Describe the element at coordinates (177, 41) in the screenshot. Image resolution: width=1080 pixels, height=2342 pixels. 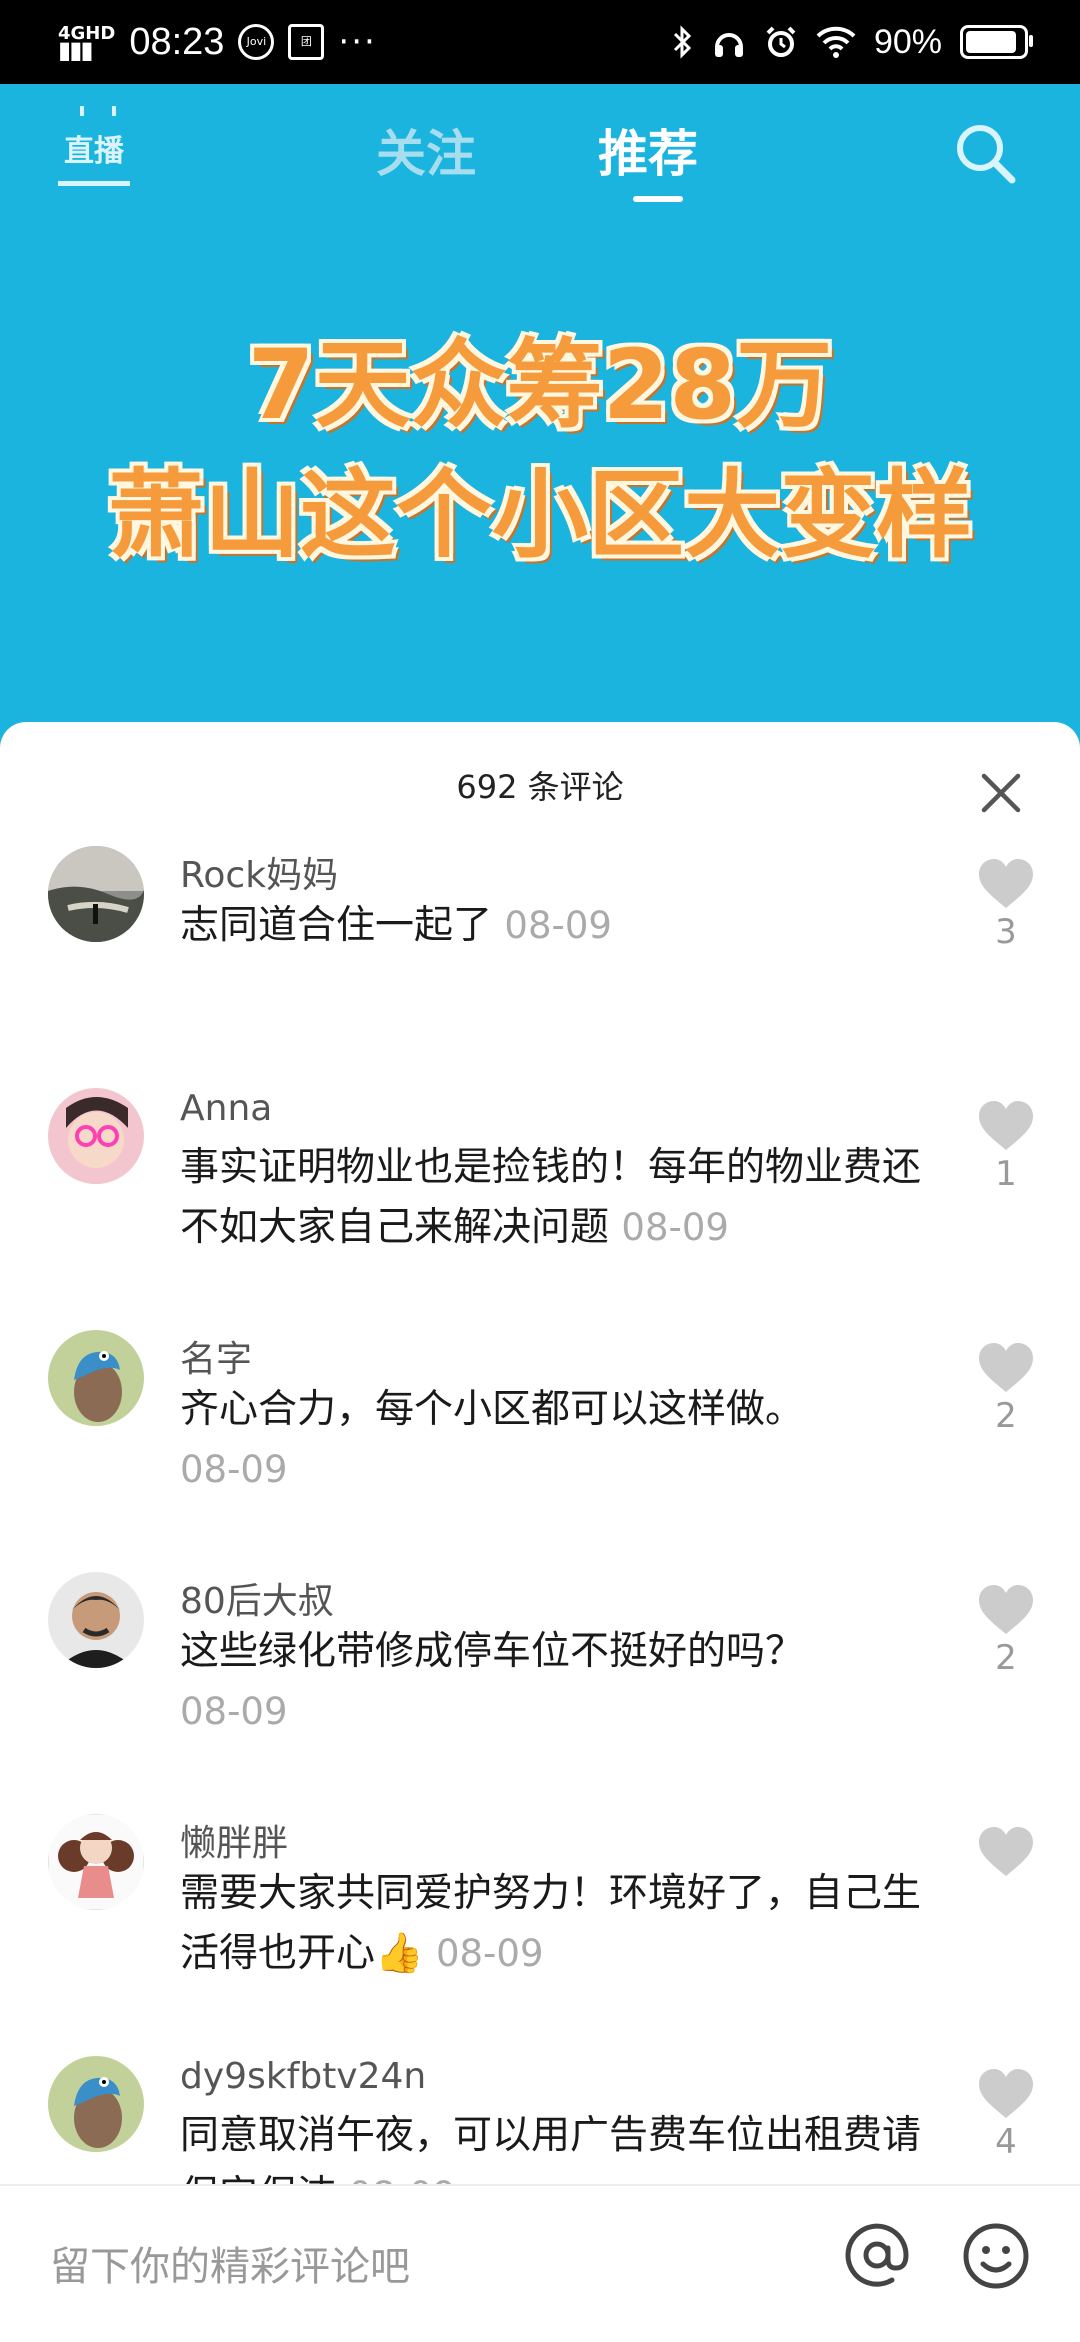
I see `status-time: 08:23` at that location.